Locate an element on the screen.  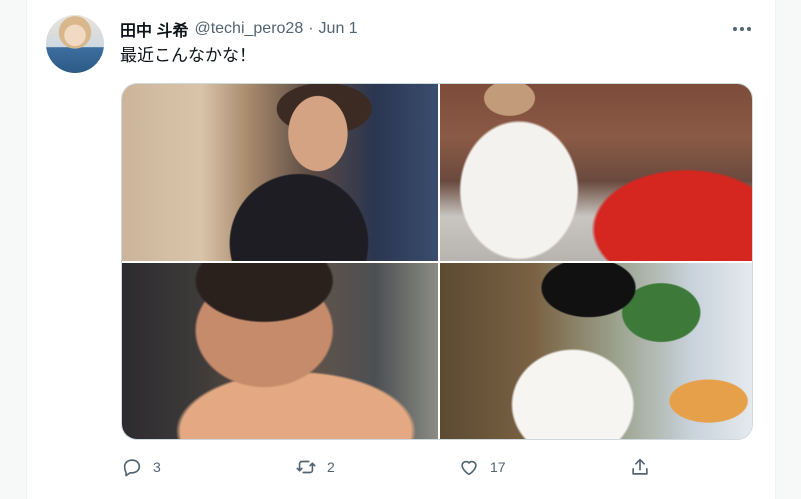
tweet-text: 最近こんなかな！ is located at coordinates (188, 55).